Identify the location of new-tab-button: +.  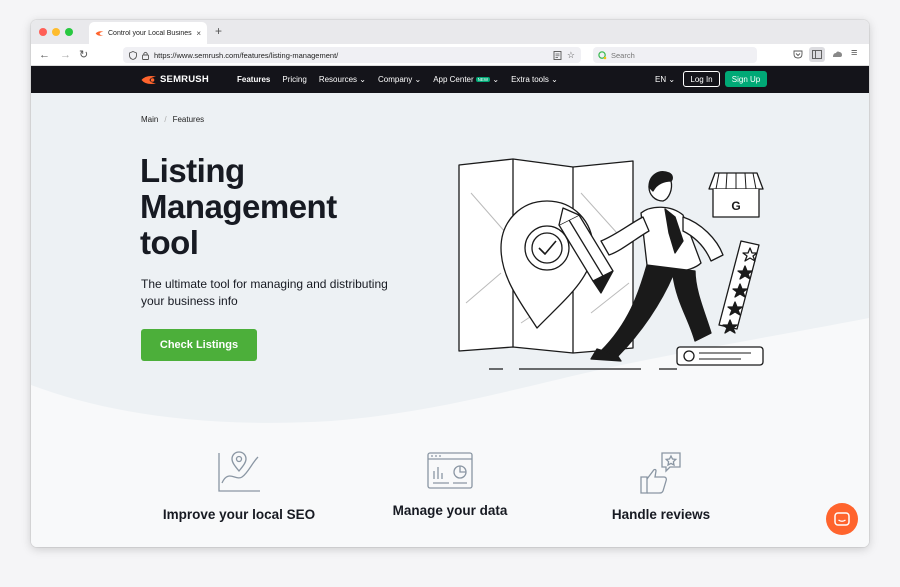
(218, 31).